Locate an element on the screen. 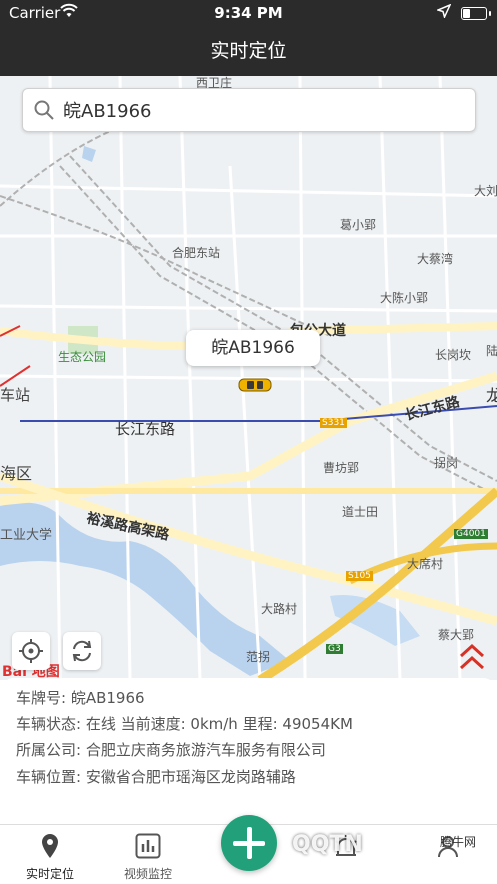 Image resolution: width=497 pixels, height=884 pixels. place-label: 陆 is located at coordinates (491, 351).